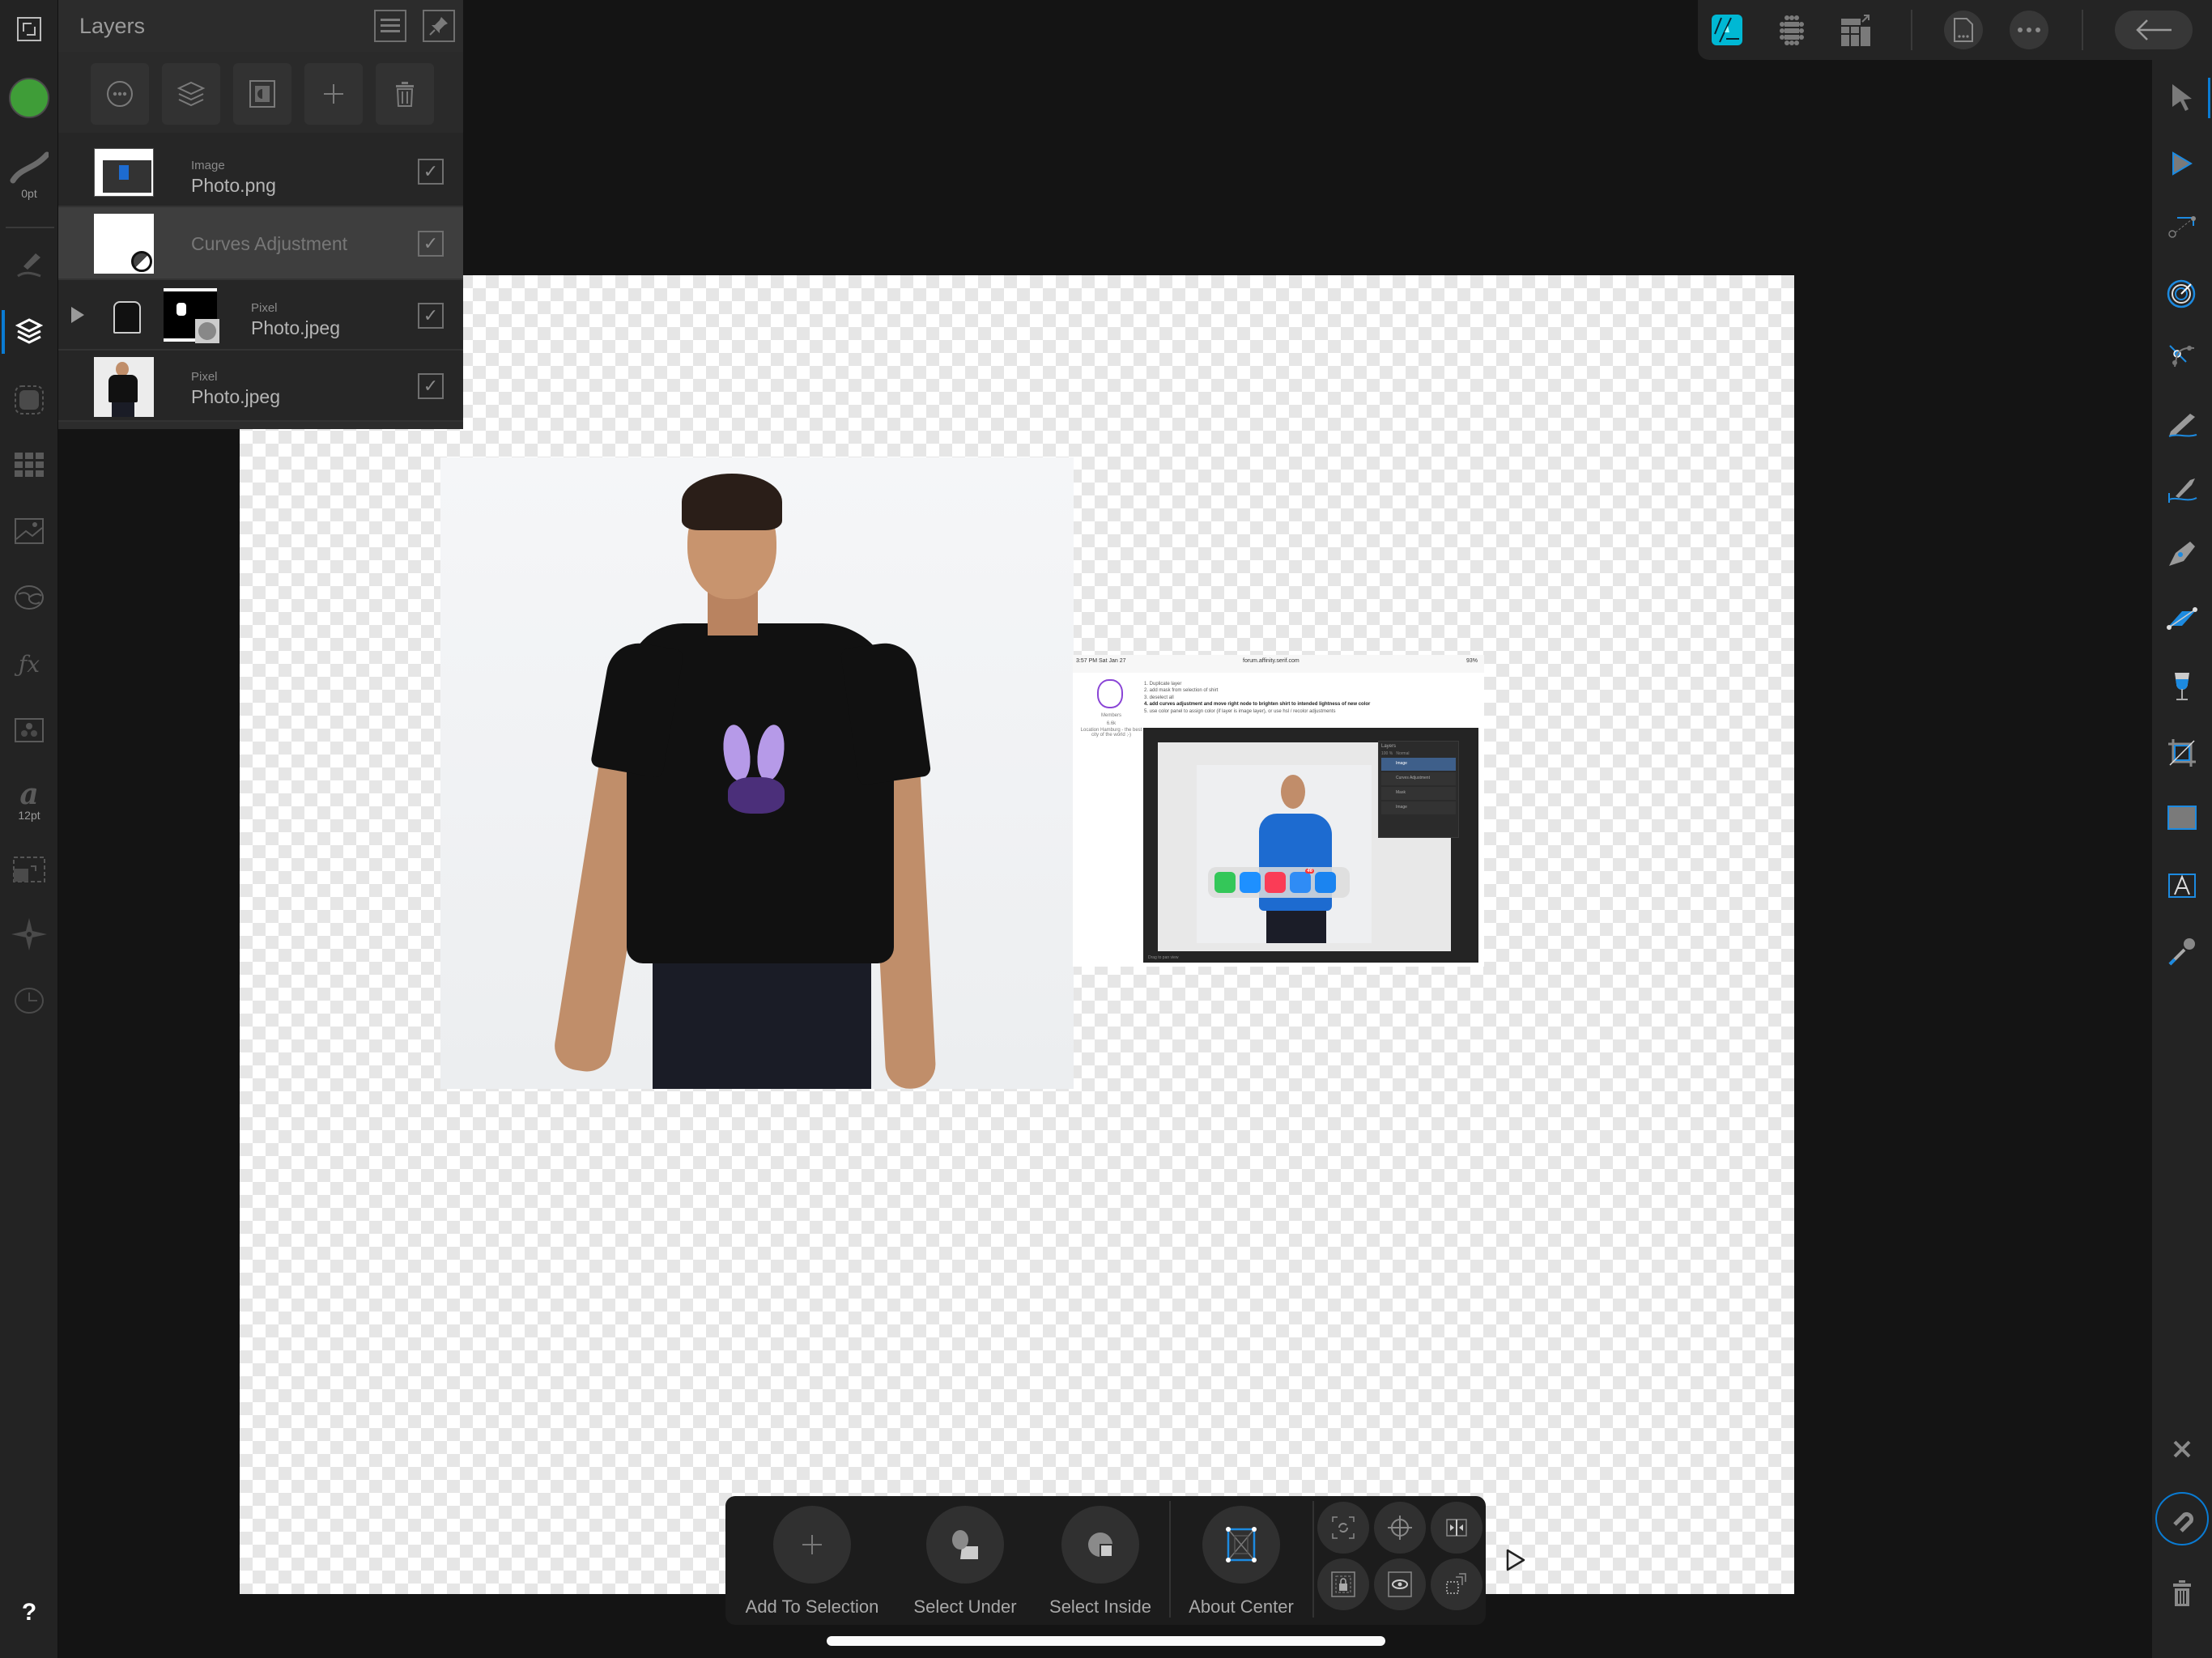  What do you see at coordinates (261, 315) in the screenshot?
I see `layer-row-photo-jpeg-masked: Pixel Photo.jpeg ✓` at bounding box center [261, 315].